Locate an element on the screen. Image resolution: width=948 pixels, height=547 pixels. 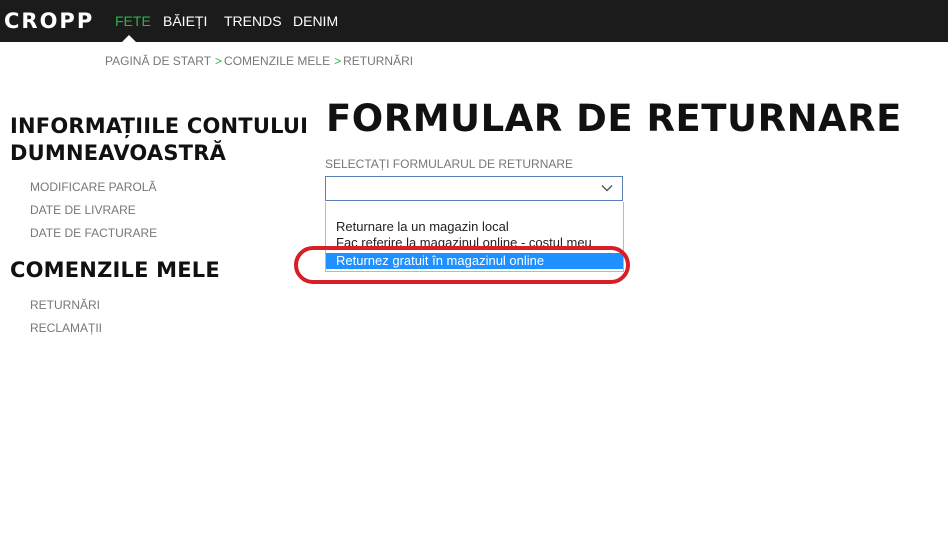
active-nav-caret-icon is located at coordinates (129, 38).